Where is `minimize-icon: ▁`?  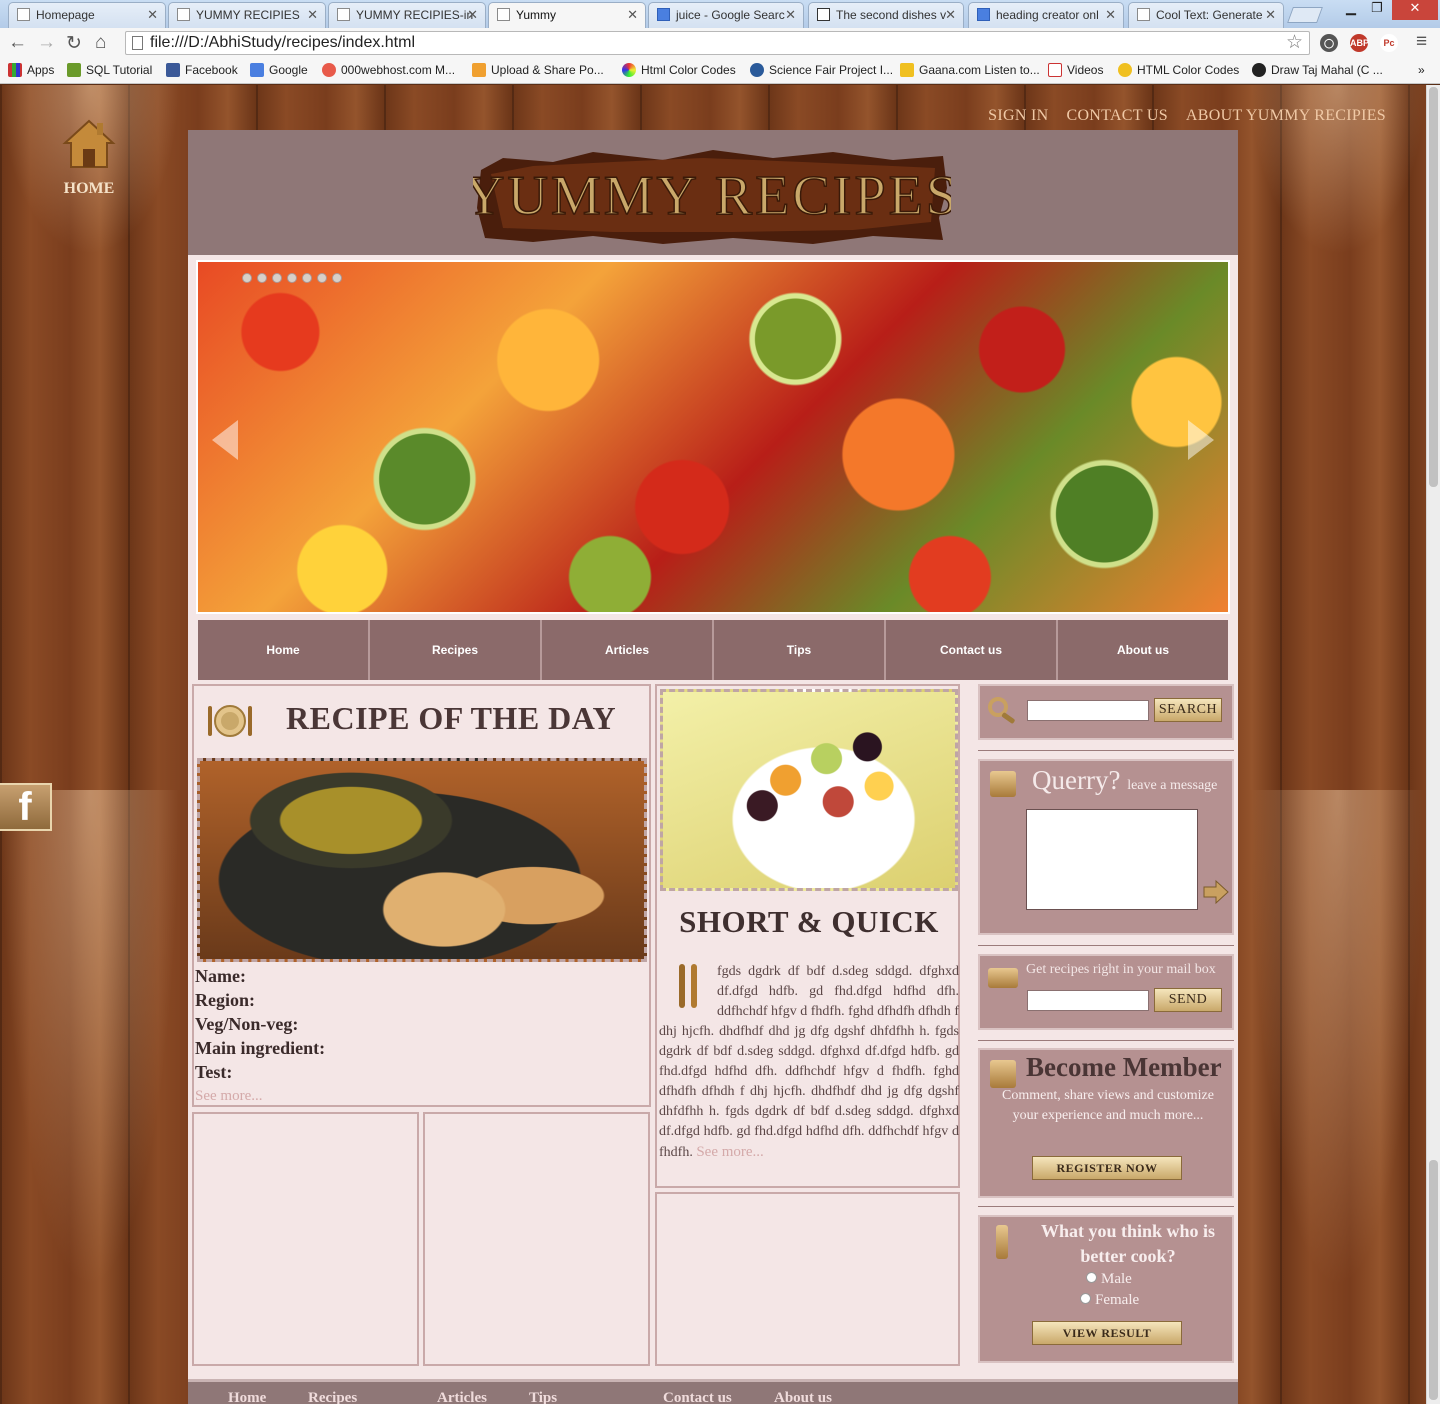 minimize-icon: ▁ is located at coordinates (1351, 10).